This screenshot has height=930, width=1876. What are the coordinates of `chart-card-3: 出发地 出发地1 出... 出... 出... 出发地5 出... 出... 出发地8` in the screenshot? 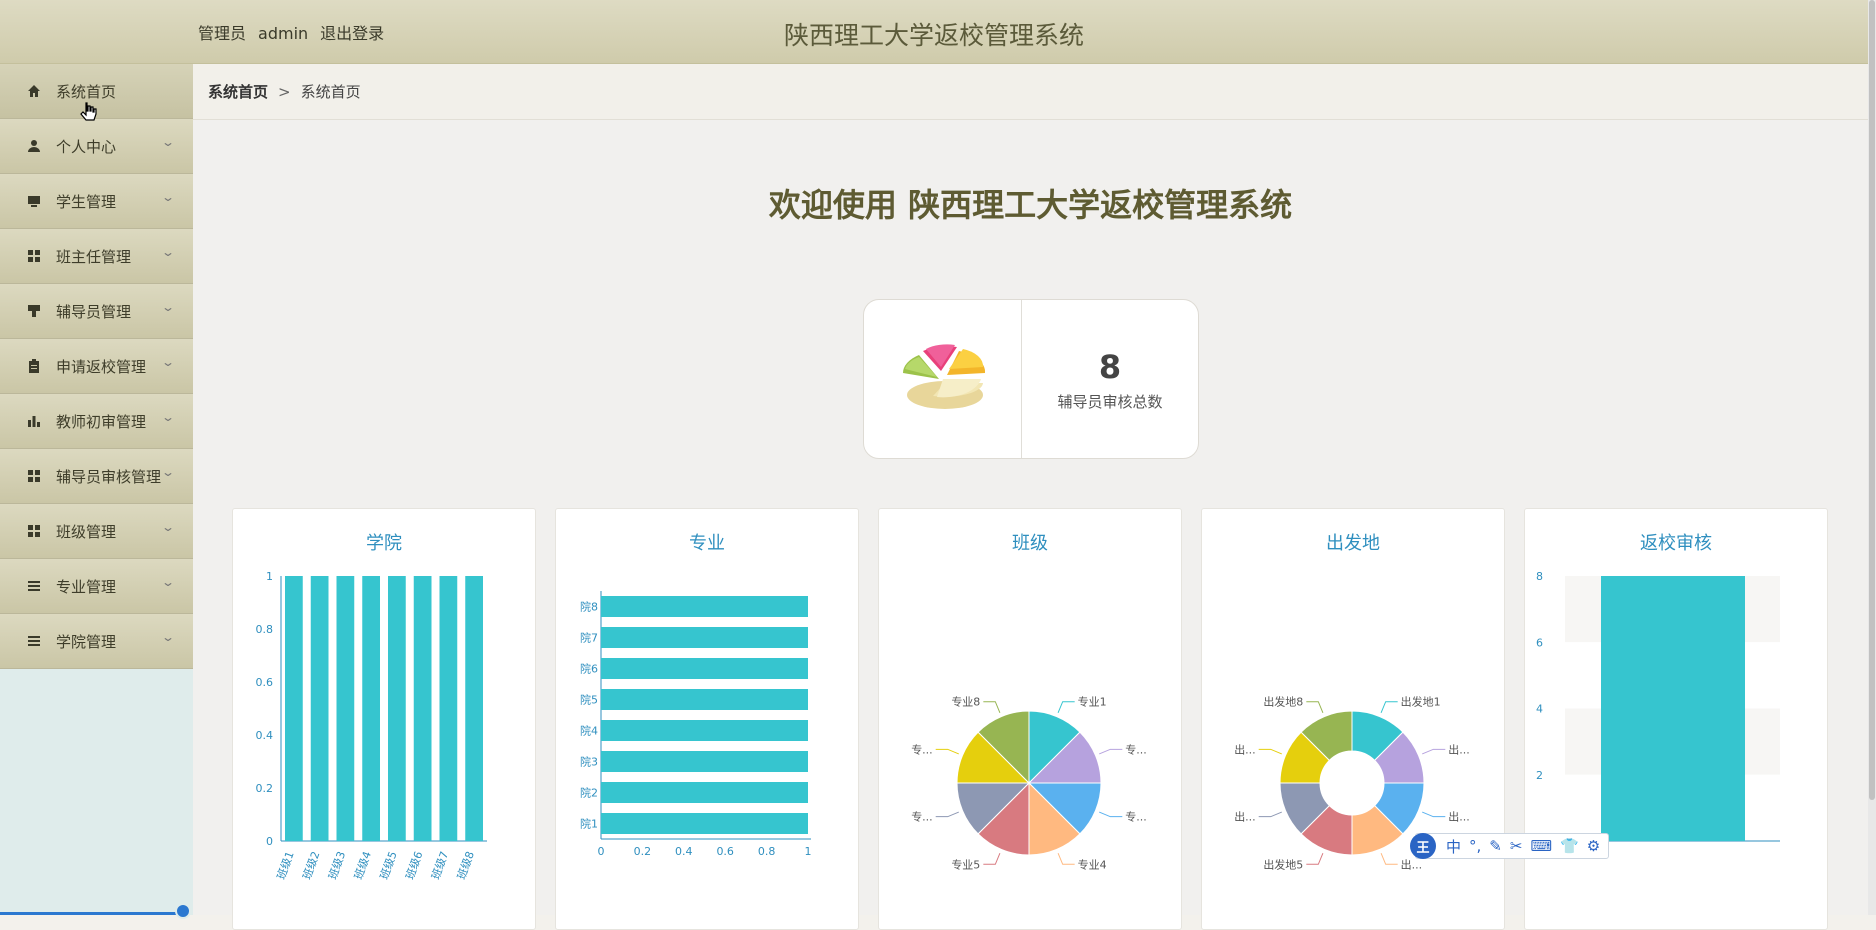 It's located at (1353, 719).